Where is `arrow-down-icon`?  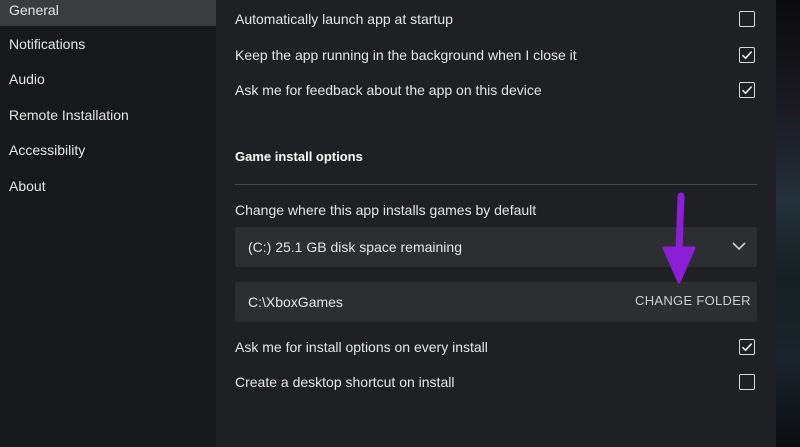 arrow-down-icon is located at coordinates (679, 238).